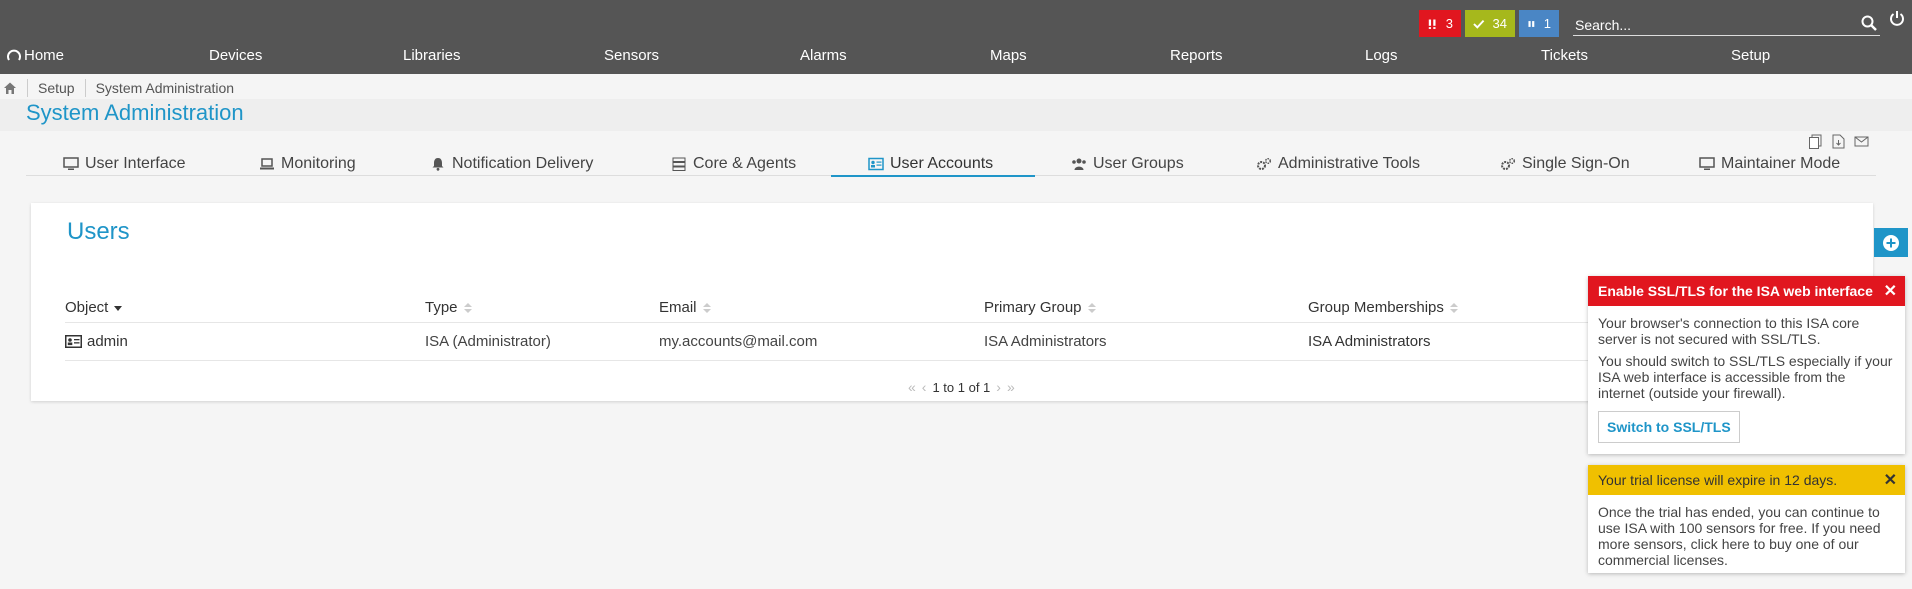 This screenshot has height=589, width=1912. What do you see at coordinates (745, 163) in the screenshot?
I see `tab-label: Core & Agents` at bounding box center [745, 163].